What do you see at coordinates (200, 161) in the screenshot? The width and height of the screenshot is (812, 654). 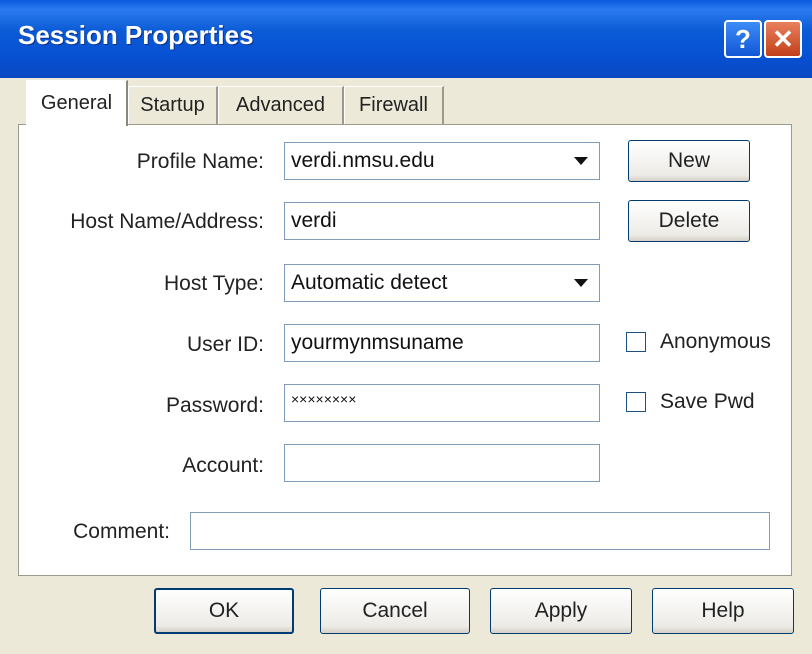 I see `profile-name-label: Profile Name:` at bounding box center [200, 161].